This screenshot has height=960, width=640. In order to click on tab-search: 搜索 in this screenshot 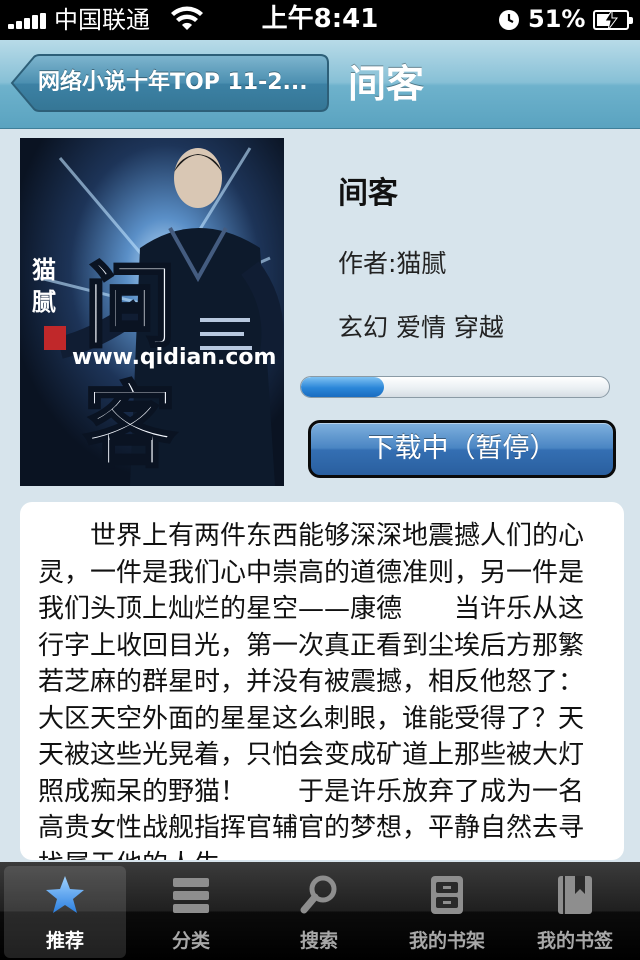, I will do `click(319, 912)`.